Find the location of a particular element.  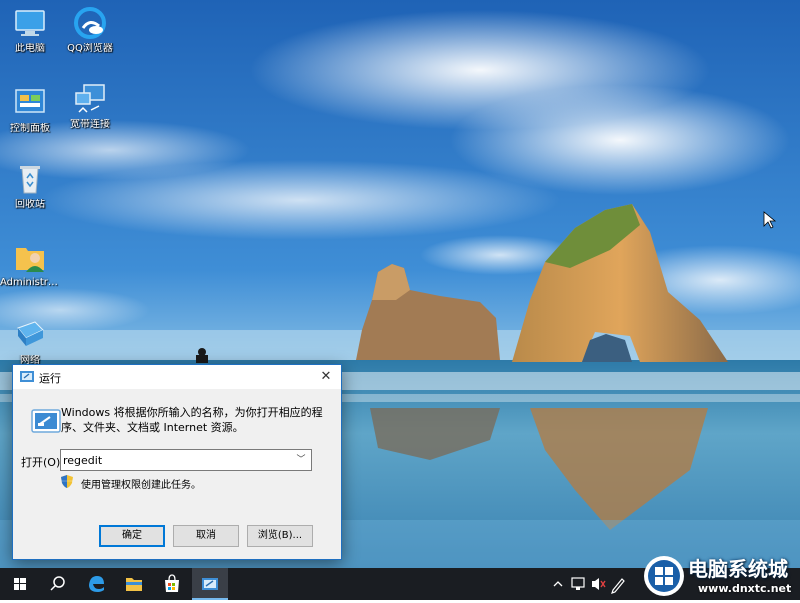

cancel-button: 取消 is located at coordinates (206, 536).